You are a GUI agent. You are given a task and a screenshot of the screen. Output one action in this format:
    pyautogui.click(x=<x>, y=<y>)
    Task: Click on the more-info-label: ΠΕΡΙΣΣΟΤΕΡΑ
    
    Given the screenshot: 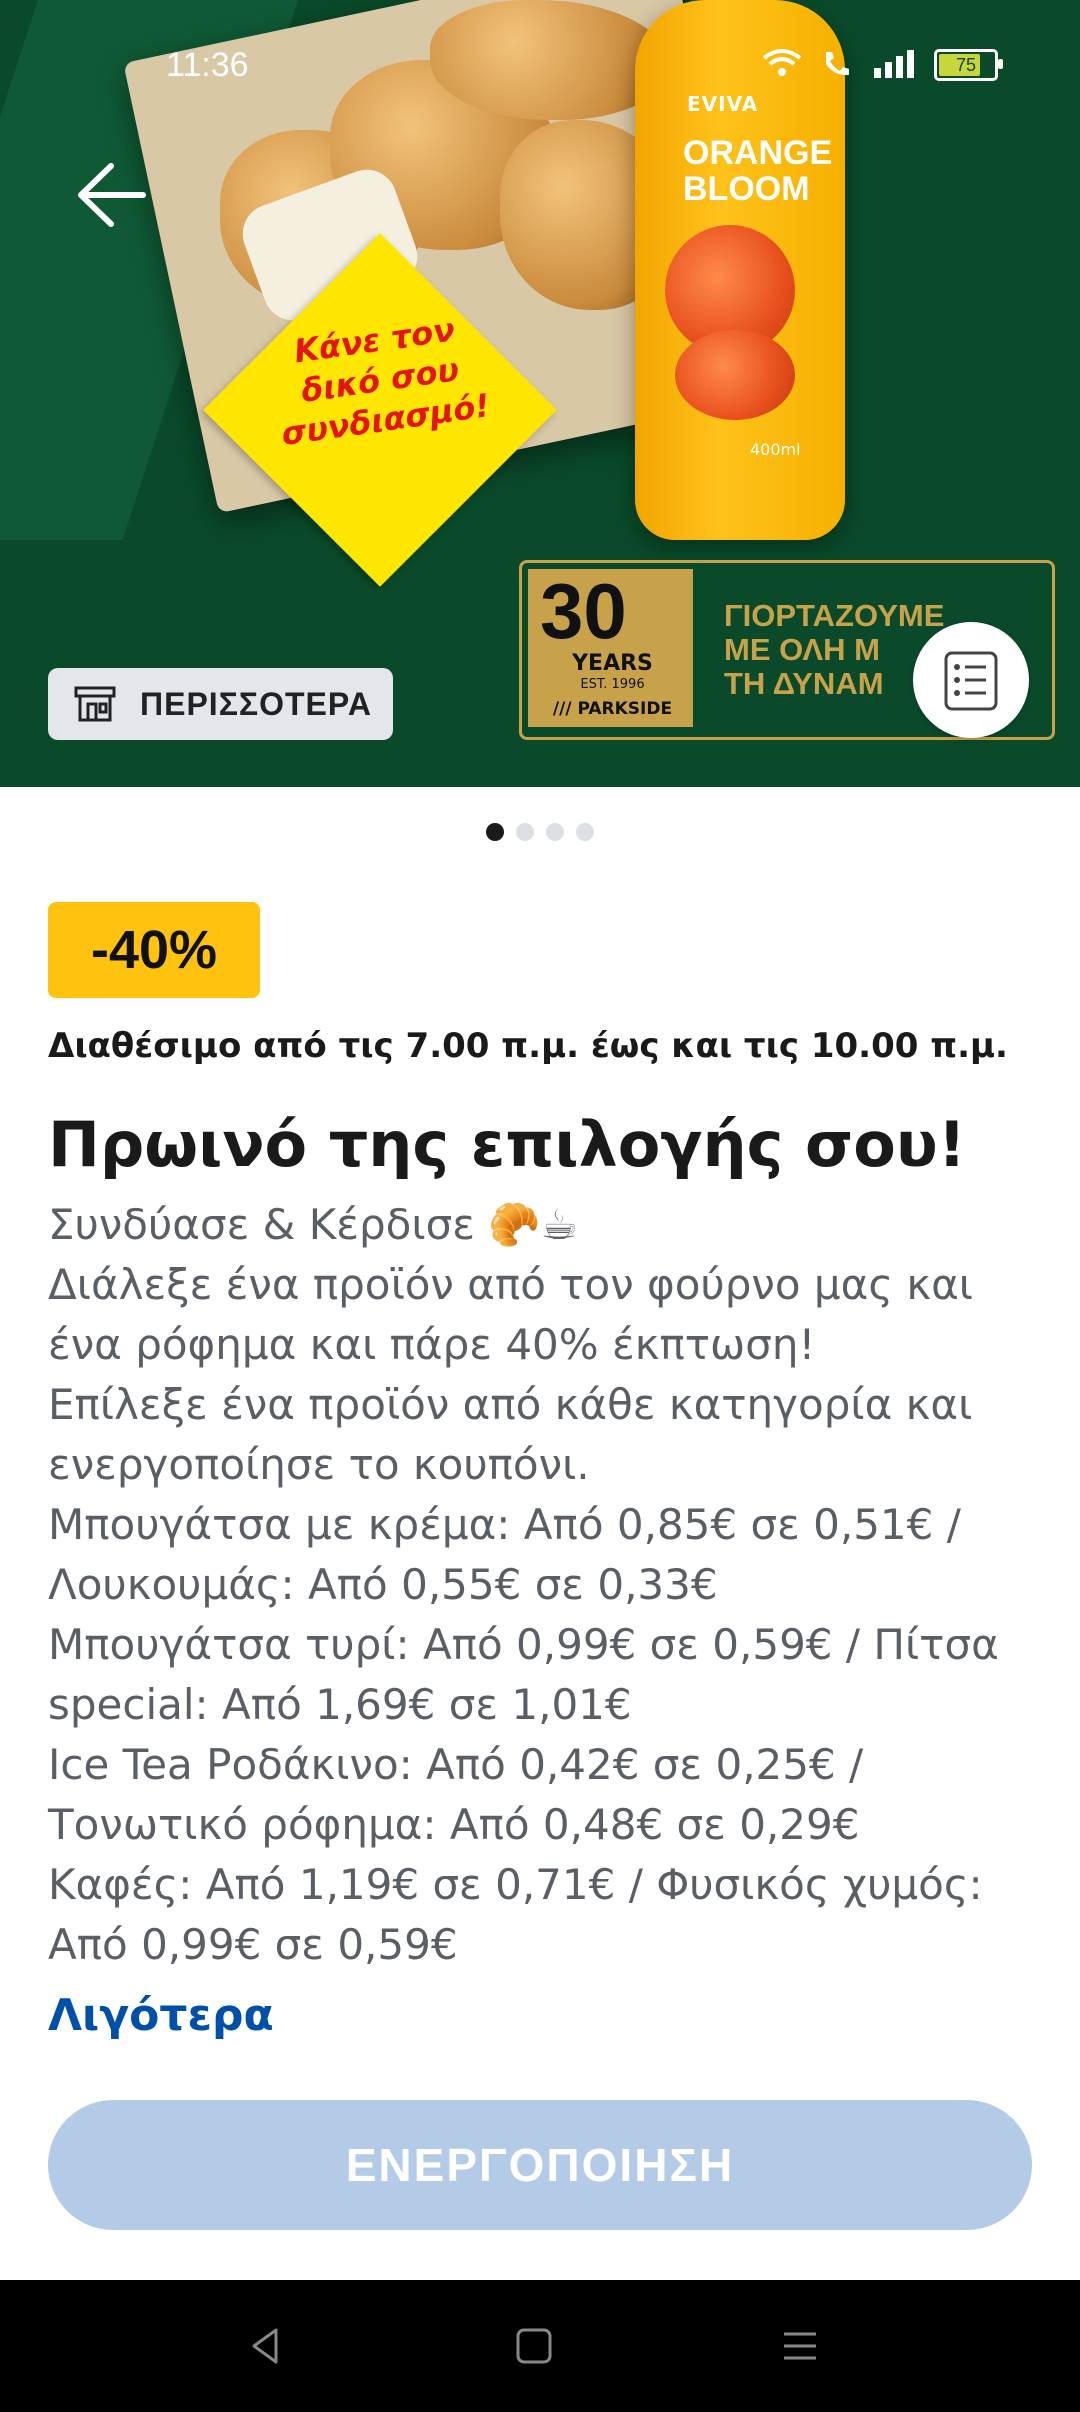 What is the action you would take?
    pyautogui.click(x=256, y=703)
    